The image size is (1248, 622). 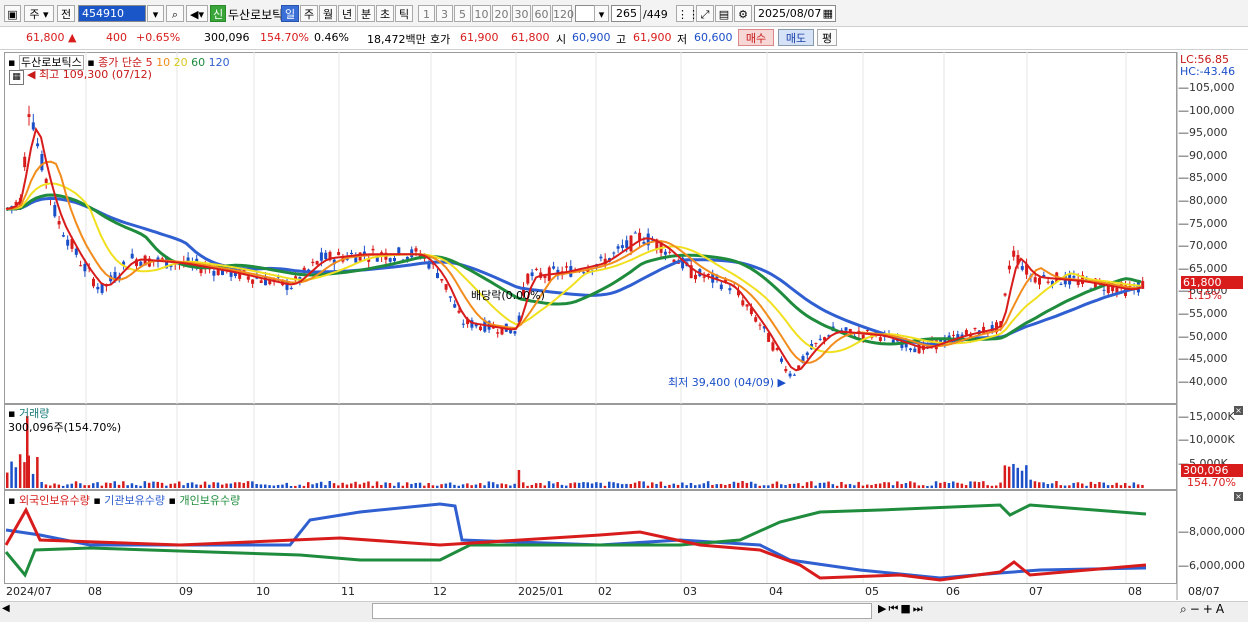 What do you see at coordinates (1203, 200) in the screenshot?
I see `price-ytick: —80,000` at bounding box center [1203, 200].